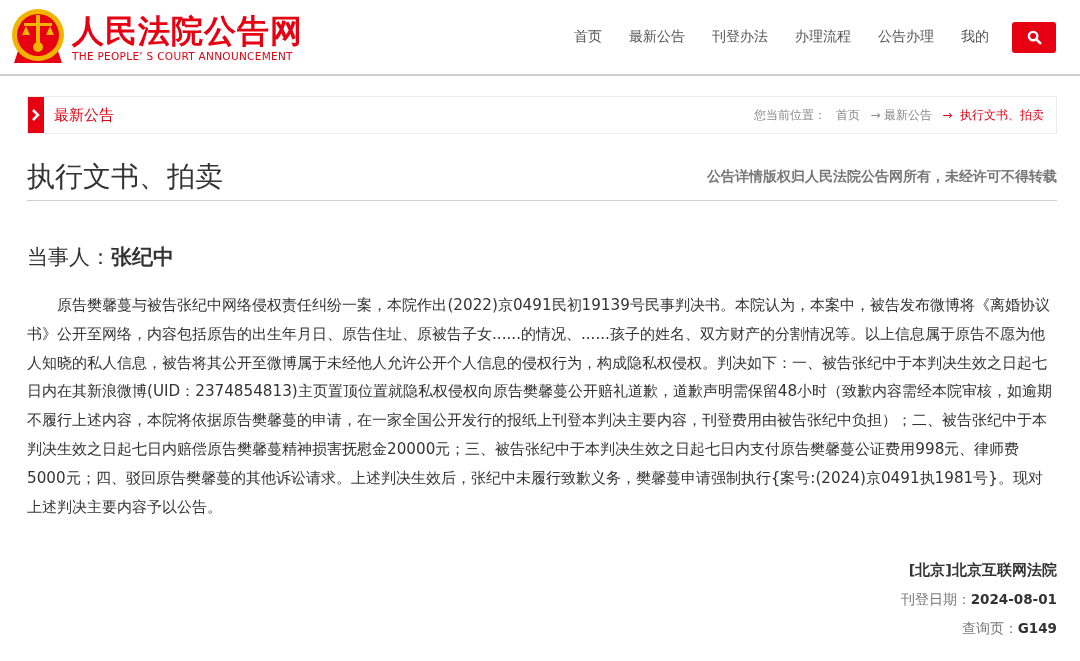  I want to click on nav-link: 刊登办法, so click(740, 37).